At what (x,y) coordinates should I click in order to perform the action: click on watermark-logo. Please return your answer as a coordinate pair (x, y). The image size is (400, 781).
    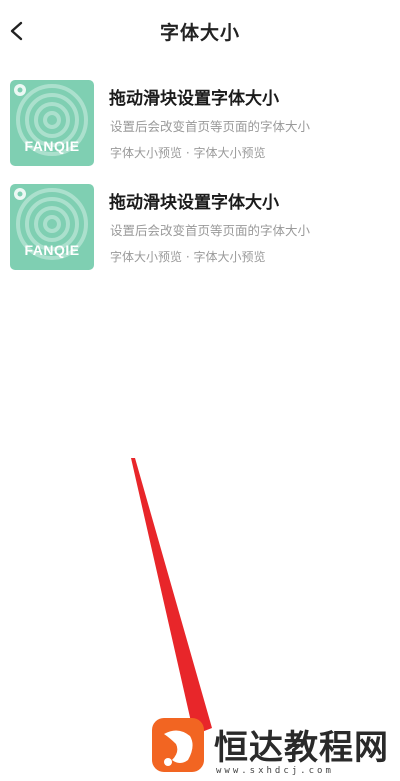
    Looking at the image, I should click on (178, 745).